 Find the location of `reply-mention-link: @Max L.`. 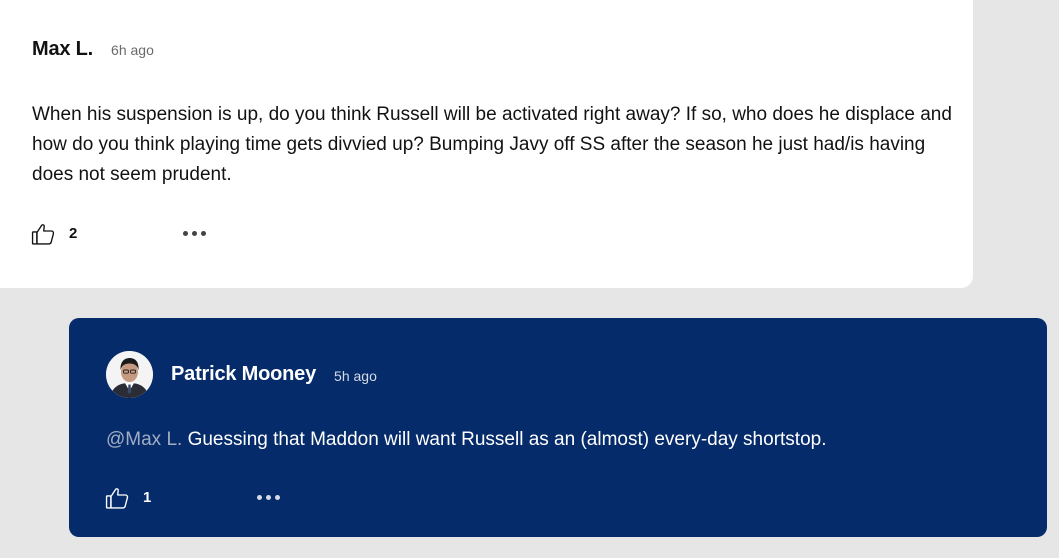

reply-mention-link: @Max L. is located at coordinates (144, 439).